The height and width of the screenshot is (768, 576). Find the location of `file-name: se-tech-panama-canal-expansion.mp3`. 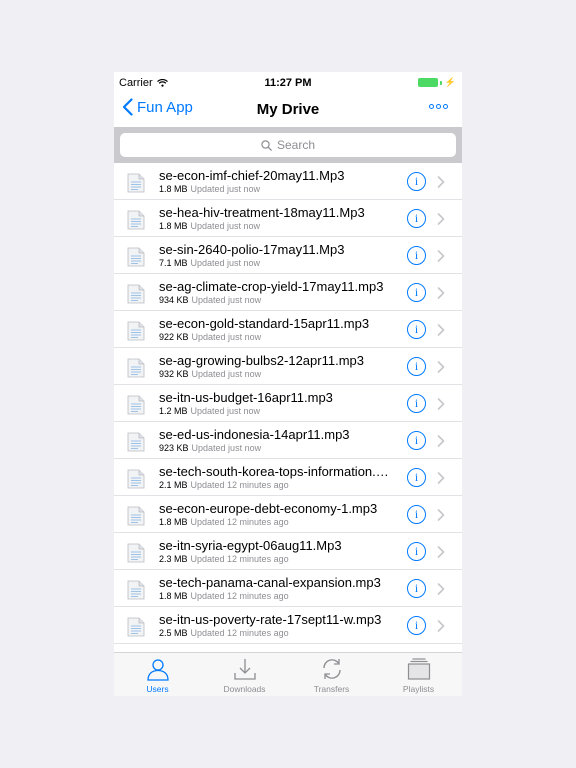

file-name: se-tech-panama-canal-expansion.mp3 is located at coordinates (270, 582).